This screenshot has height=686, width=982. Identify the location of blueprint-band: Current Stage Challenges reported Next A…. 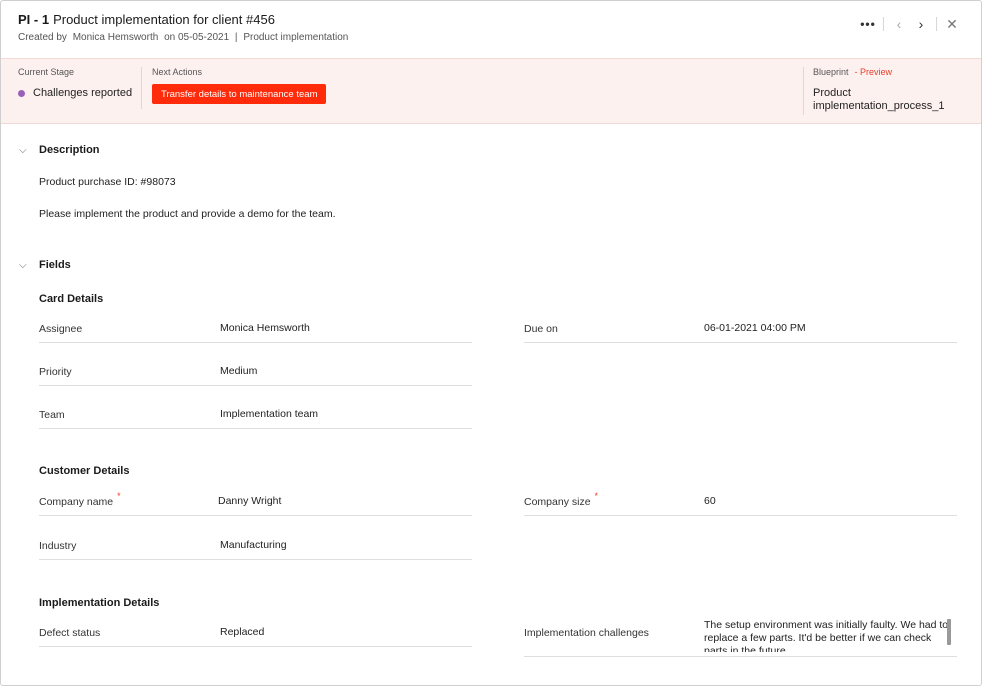
(491, 91).